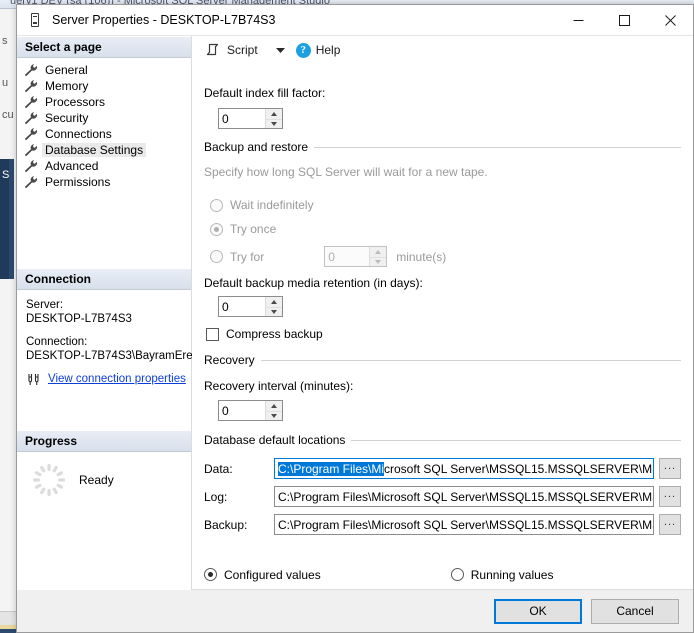  I want to click on minimize-icon, so click(578, 20).